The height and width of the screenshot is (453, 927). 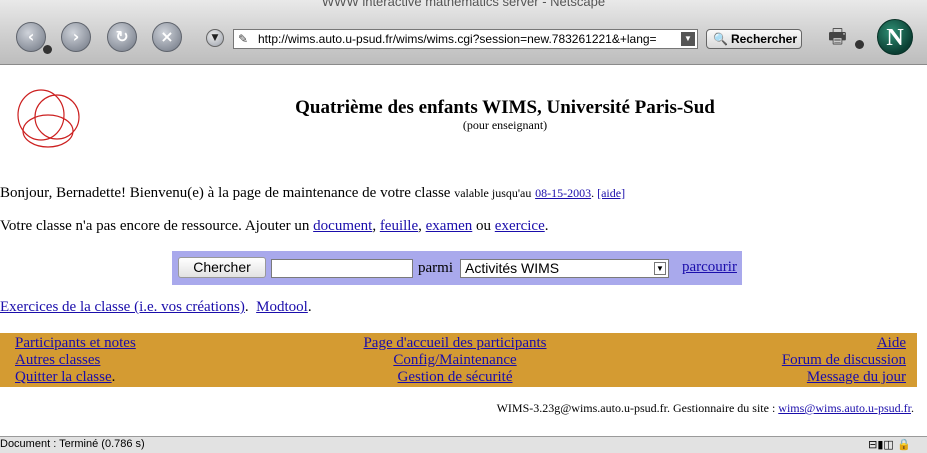 What do you see at coordinates (512, 268) in the screenshot?
I see `search-scope-value: Activités WIMS` at bounding box center [512, 268].